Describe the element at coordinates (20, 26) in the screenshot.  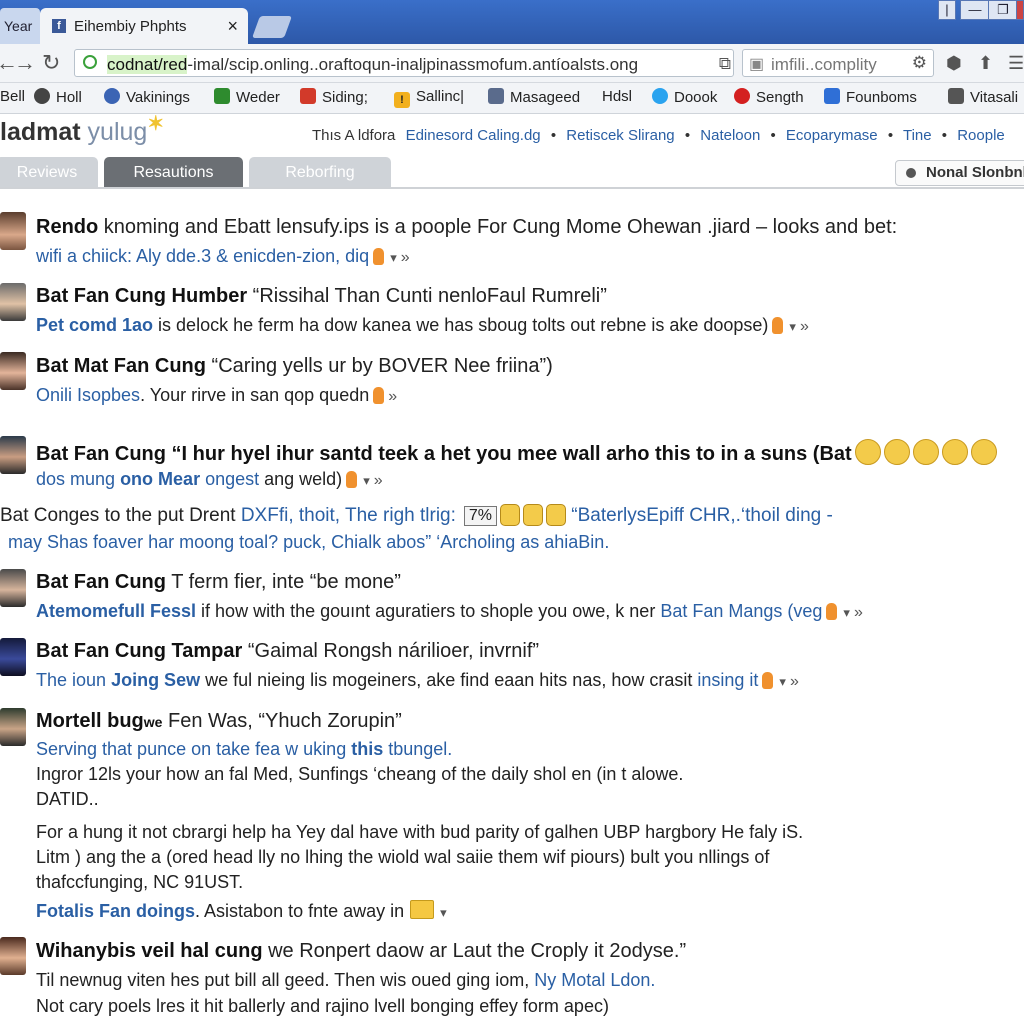
I see `browser-tab-prev: Year` at that location.